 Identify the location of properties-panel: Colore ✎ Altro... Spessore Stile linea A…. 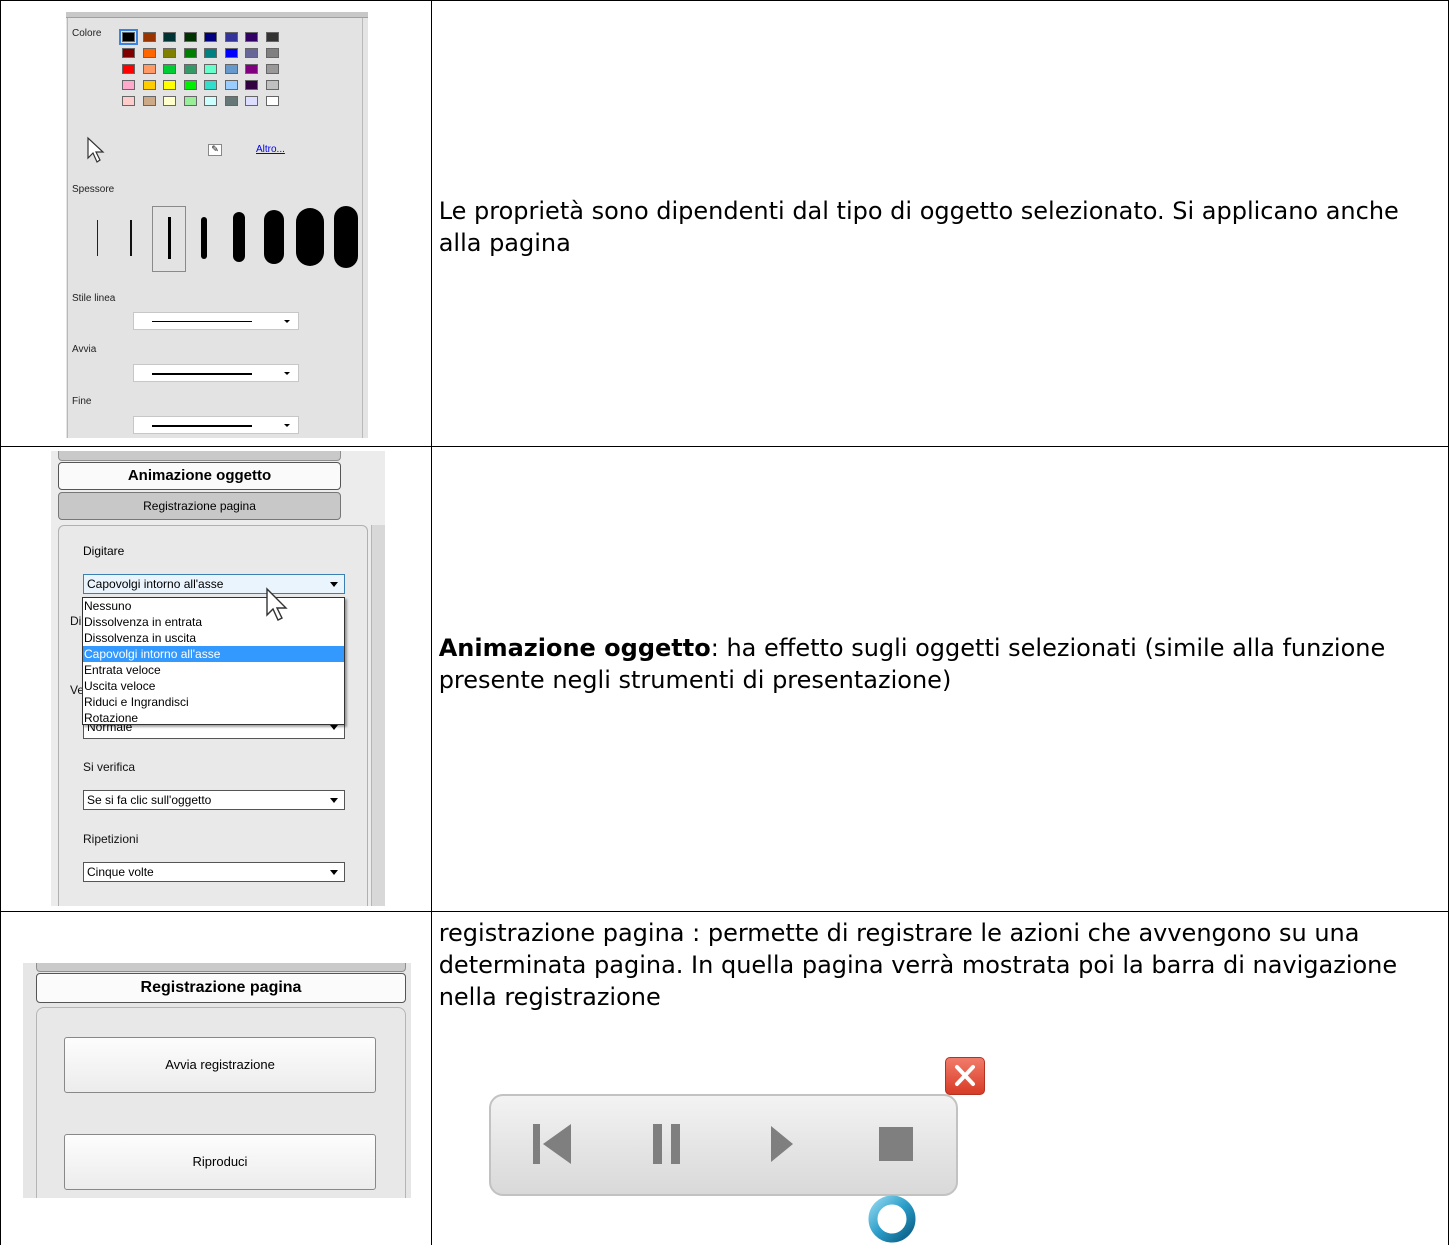
(217, 225).